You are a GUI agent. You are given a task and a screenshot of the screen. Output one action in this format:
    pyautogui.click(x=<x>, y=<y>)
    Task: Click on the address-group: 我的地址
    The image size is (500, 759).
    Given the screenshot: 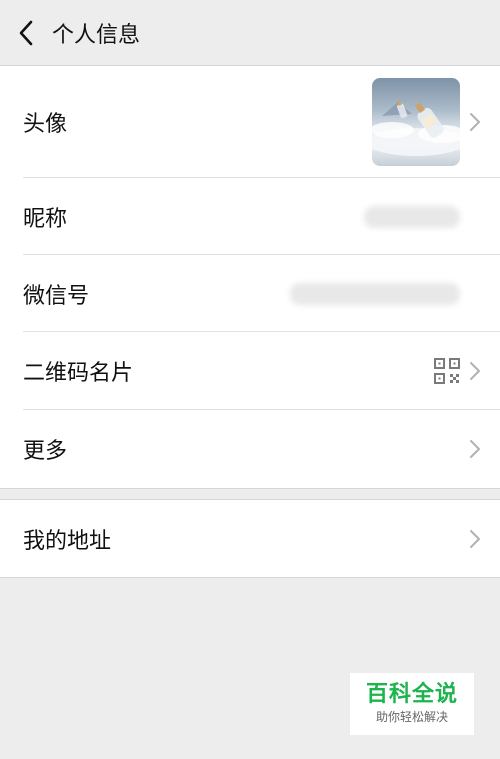 What is the action you would take?
    pyautogui.click(x=250, y=539)
    